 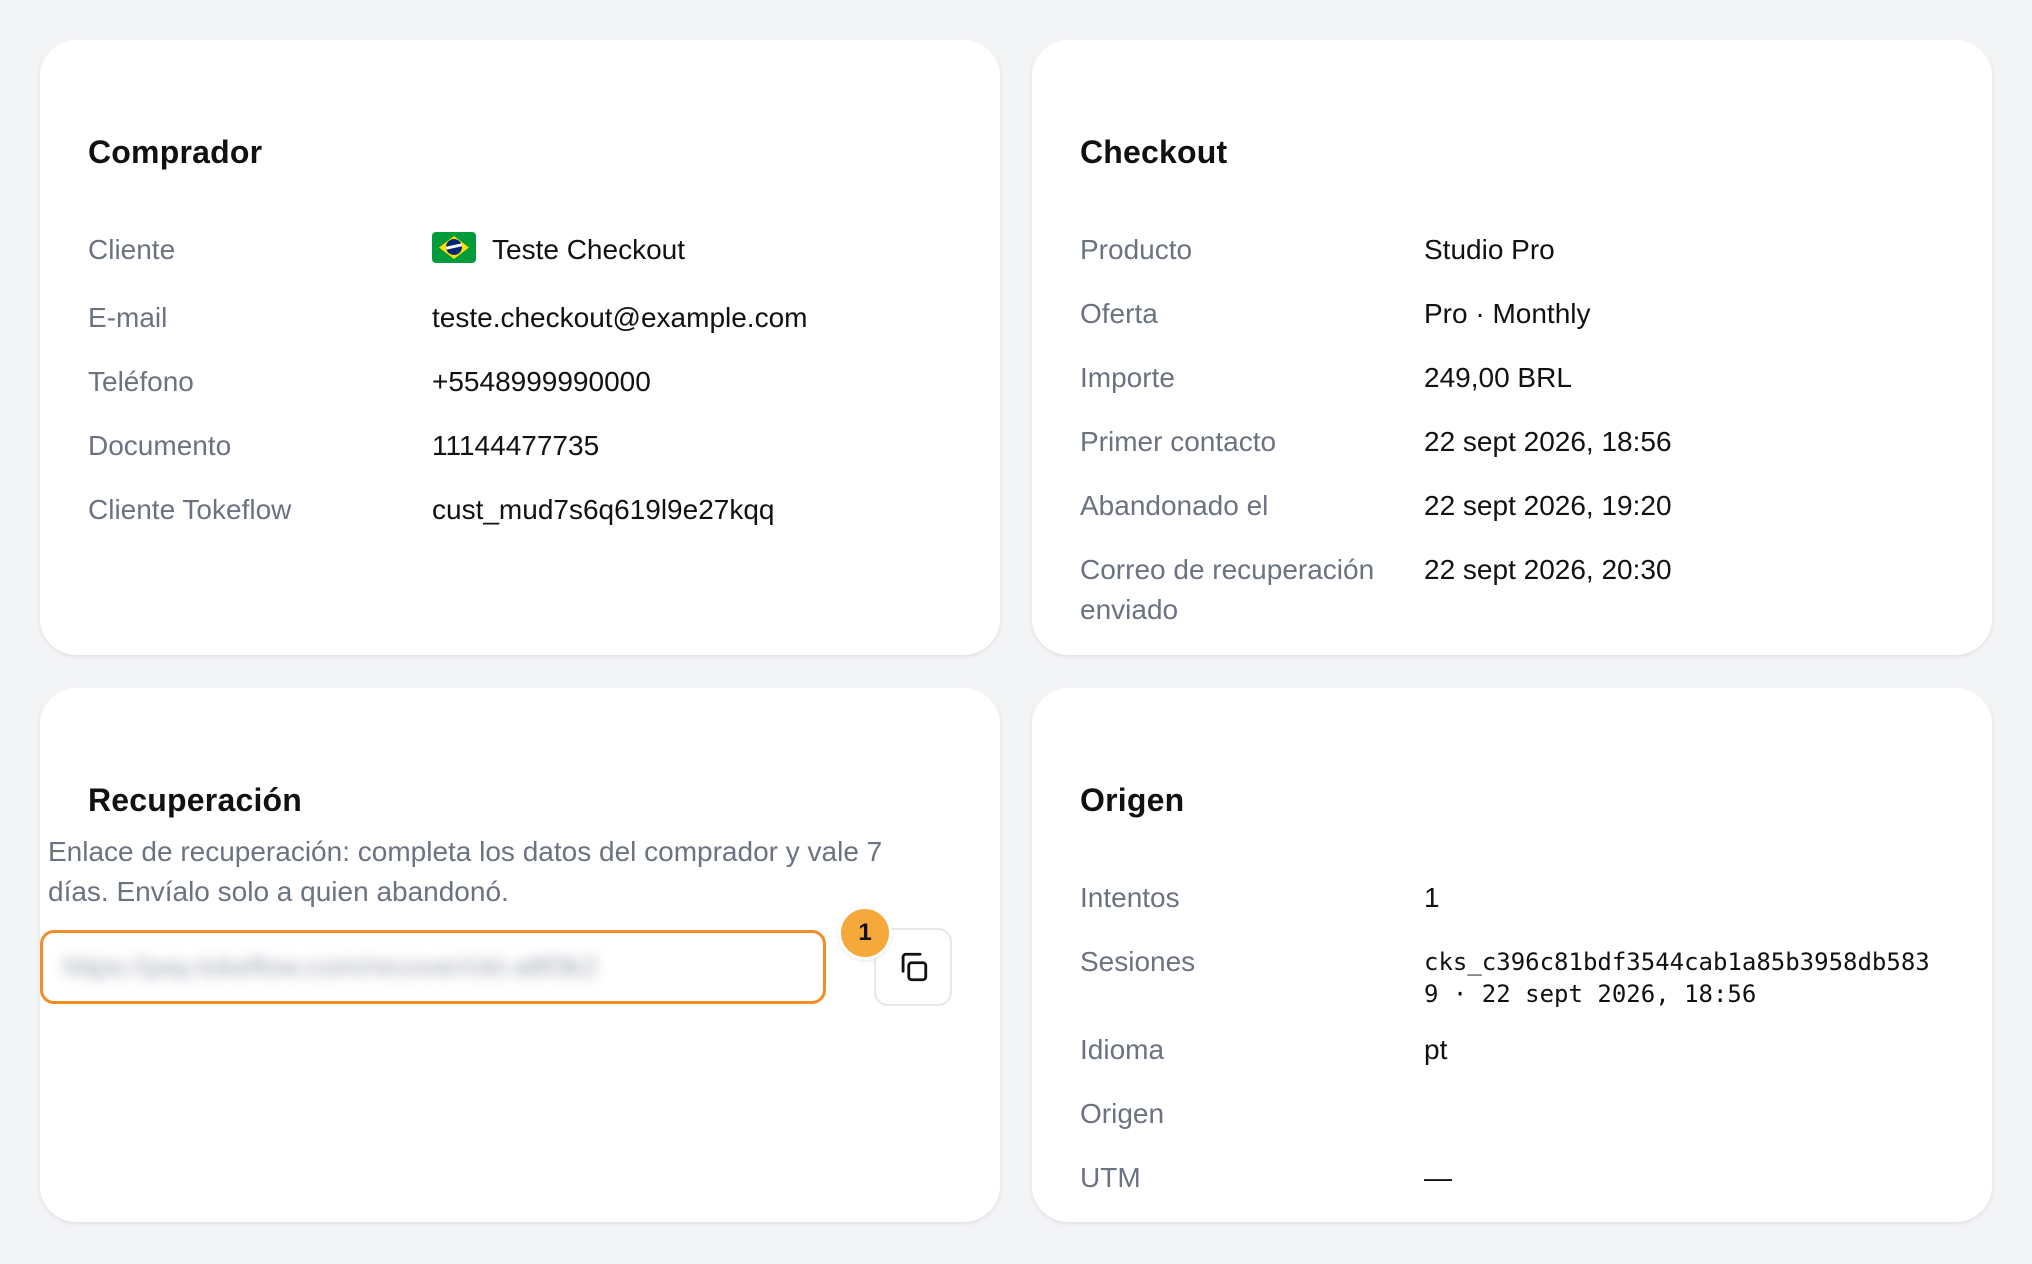 I want to click on detail-row-cliente: Cliente Teste Checkout, so click(x=520, y=264).